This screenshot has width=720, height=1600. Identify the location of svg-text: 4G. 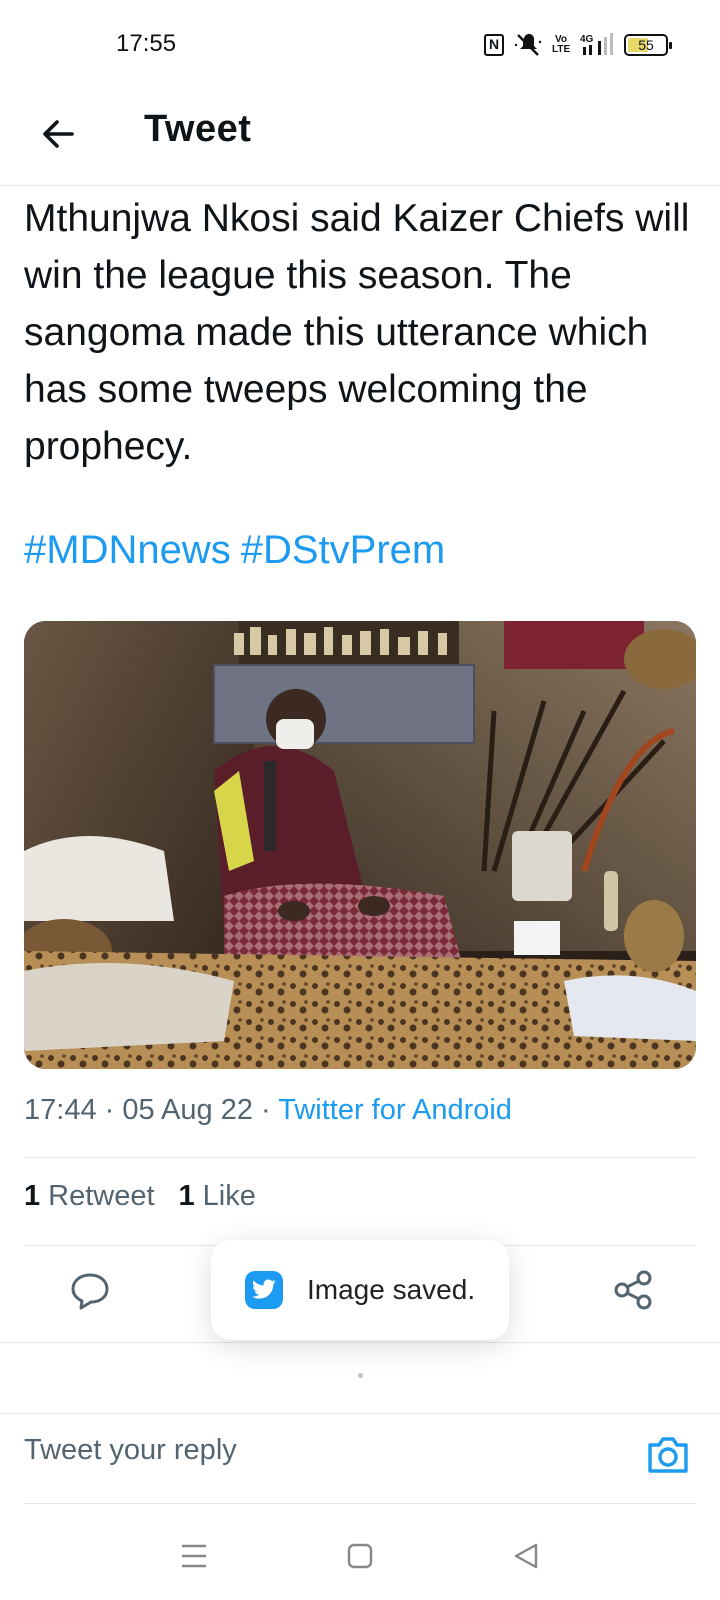
(587, 39).